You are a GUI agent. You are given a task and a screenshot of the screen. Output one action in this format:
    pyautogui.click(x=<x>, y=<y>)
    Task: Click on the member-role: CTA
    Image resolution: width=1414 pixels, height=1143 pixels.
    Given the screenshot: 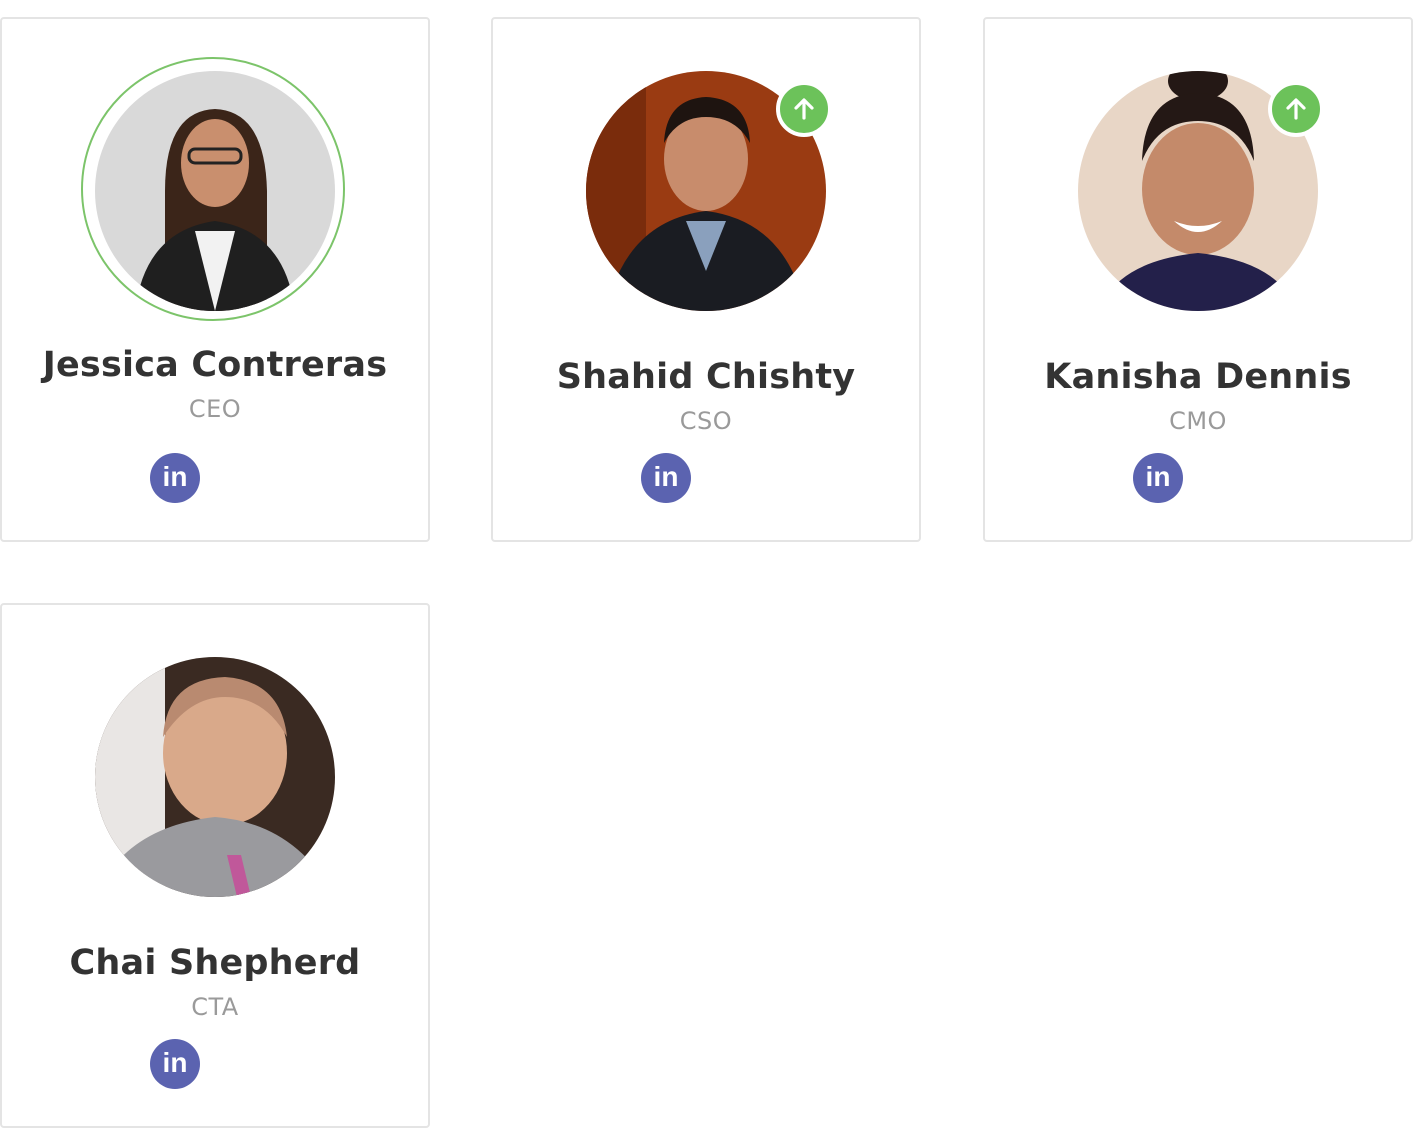 What is the action you would take?
    pyautogui.click(x=215, y=1007)
    